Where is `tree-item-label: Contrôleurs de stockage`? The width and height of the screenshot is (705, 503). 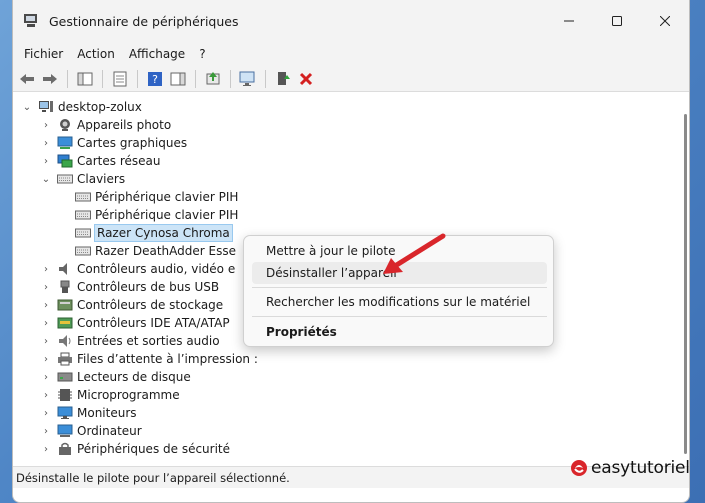
tree-item-label: Contrôleurs de stockage is located at coordinates (150, 305).